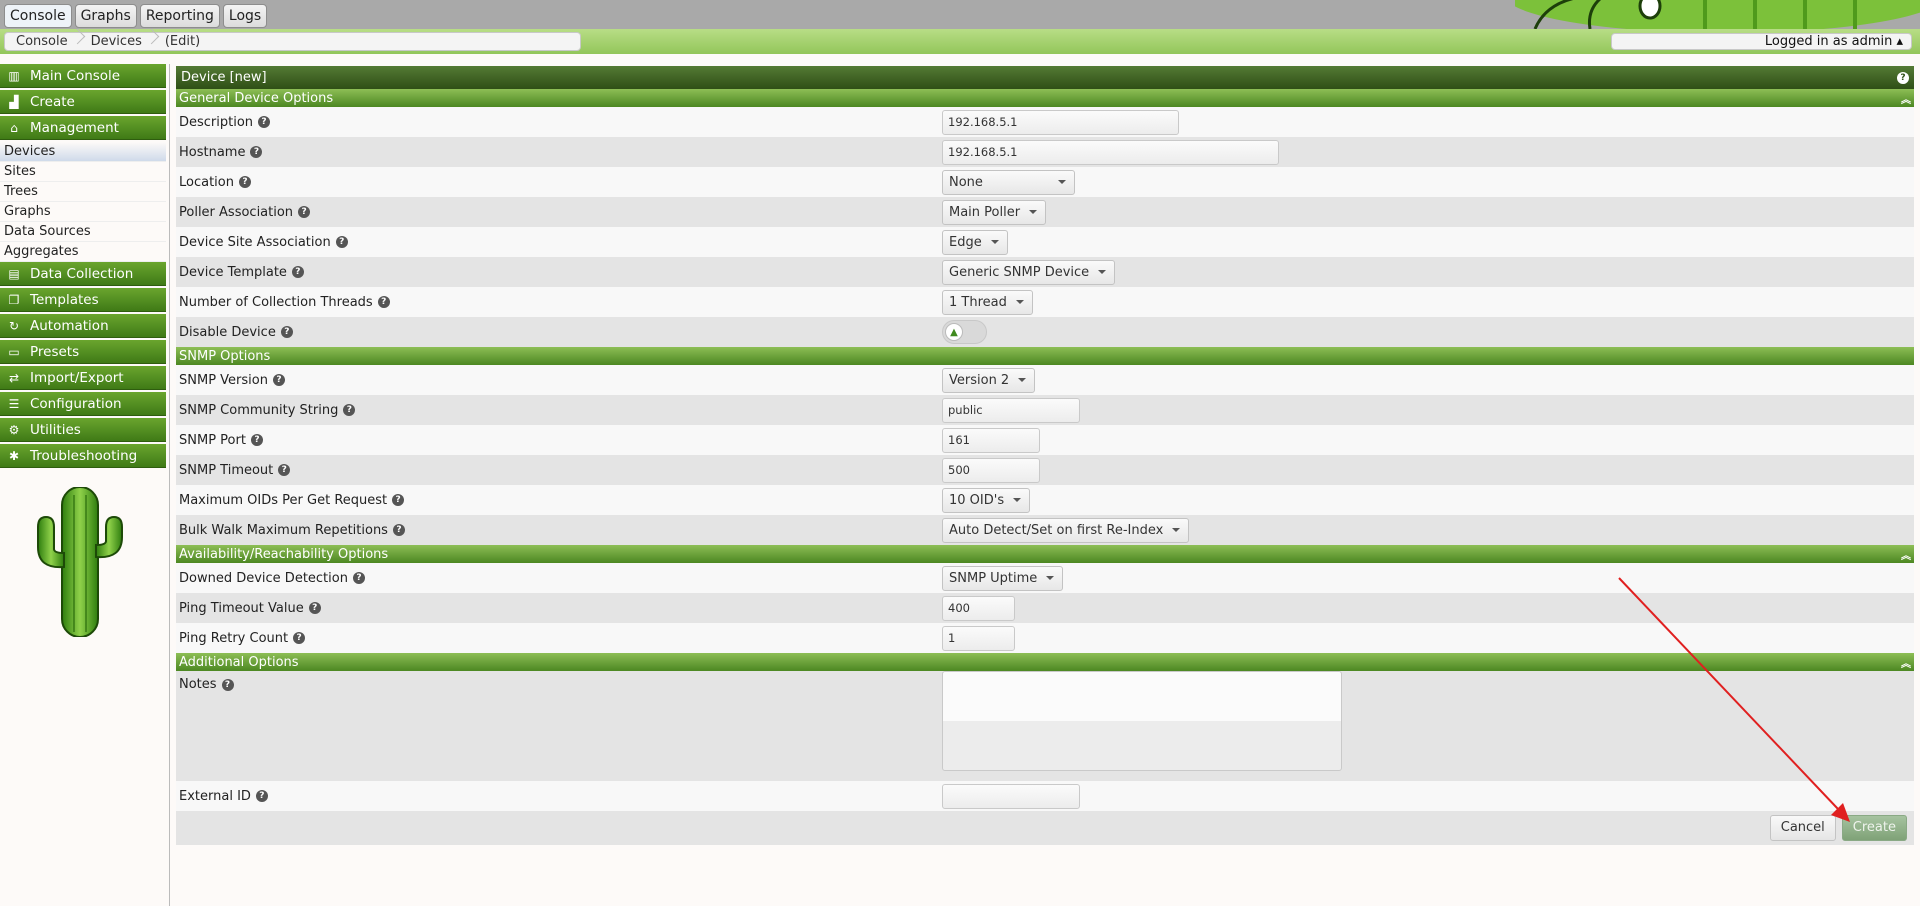  What do you see at coordinates (83, 192) in the screenshot?
I see `sidebar-item-trees: Trees` at bounding box center [83, 192].